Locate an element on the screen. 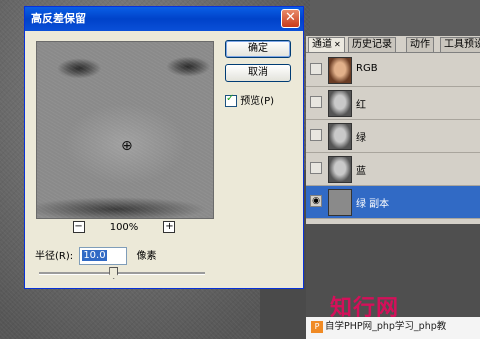 Image resolution: width=480 pixels, height=339 pixels. zoom-in-button: + is located at coordinates (169, 227).